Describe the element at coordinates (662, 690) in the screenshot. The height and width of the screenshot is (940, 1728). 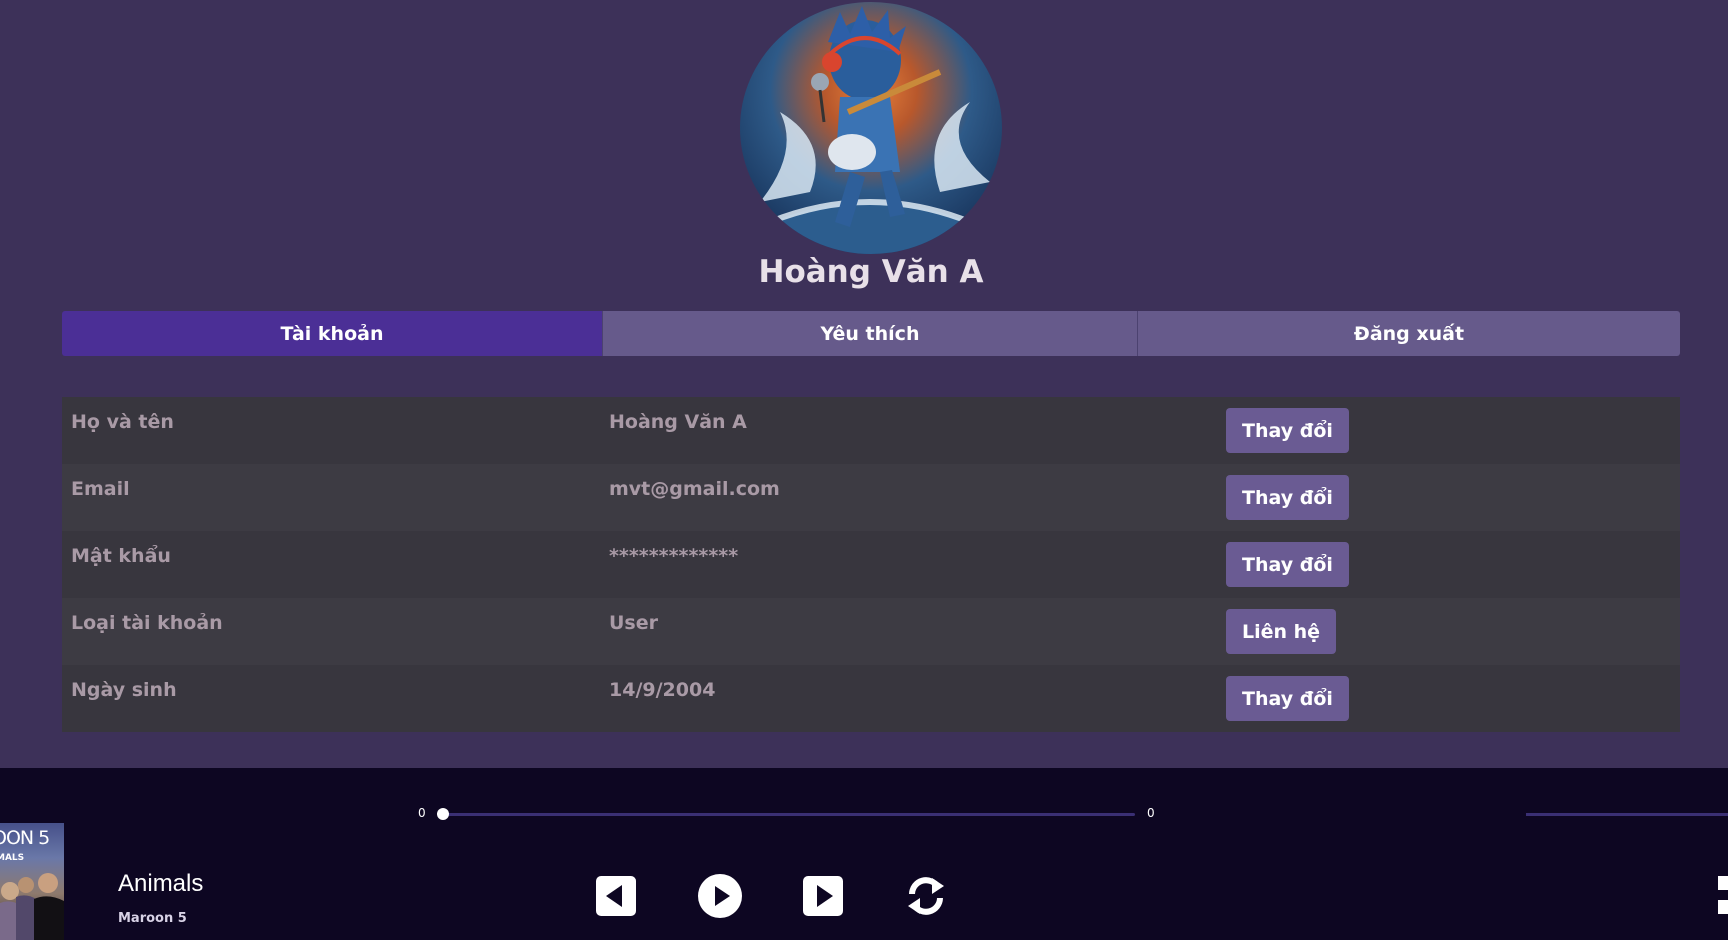
I see `info-value: 14/9/2004` at that location.